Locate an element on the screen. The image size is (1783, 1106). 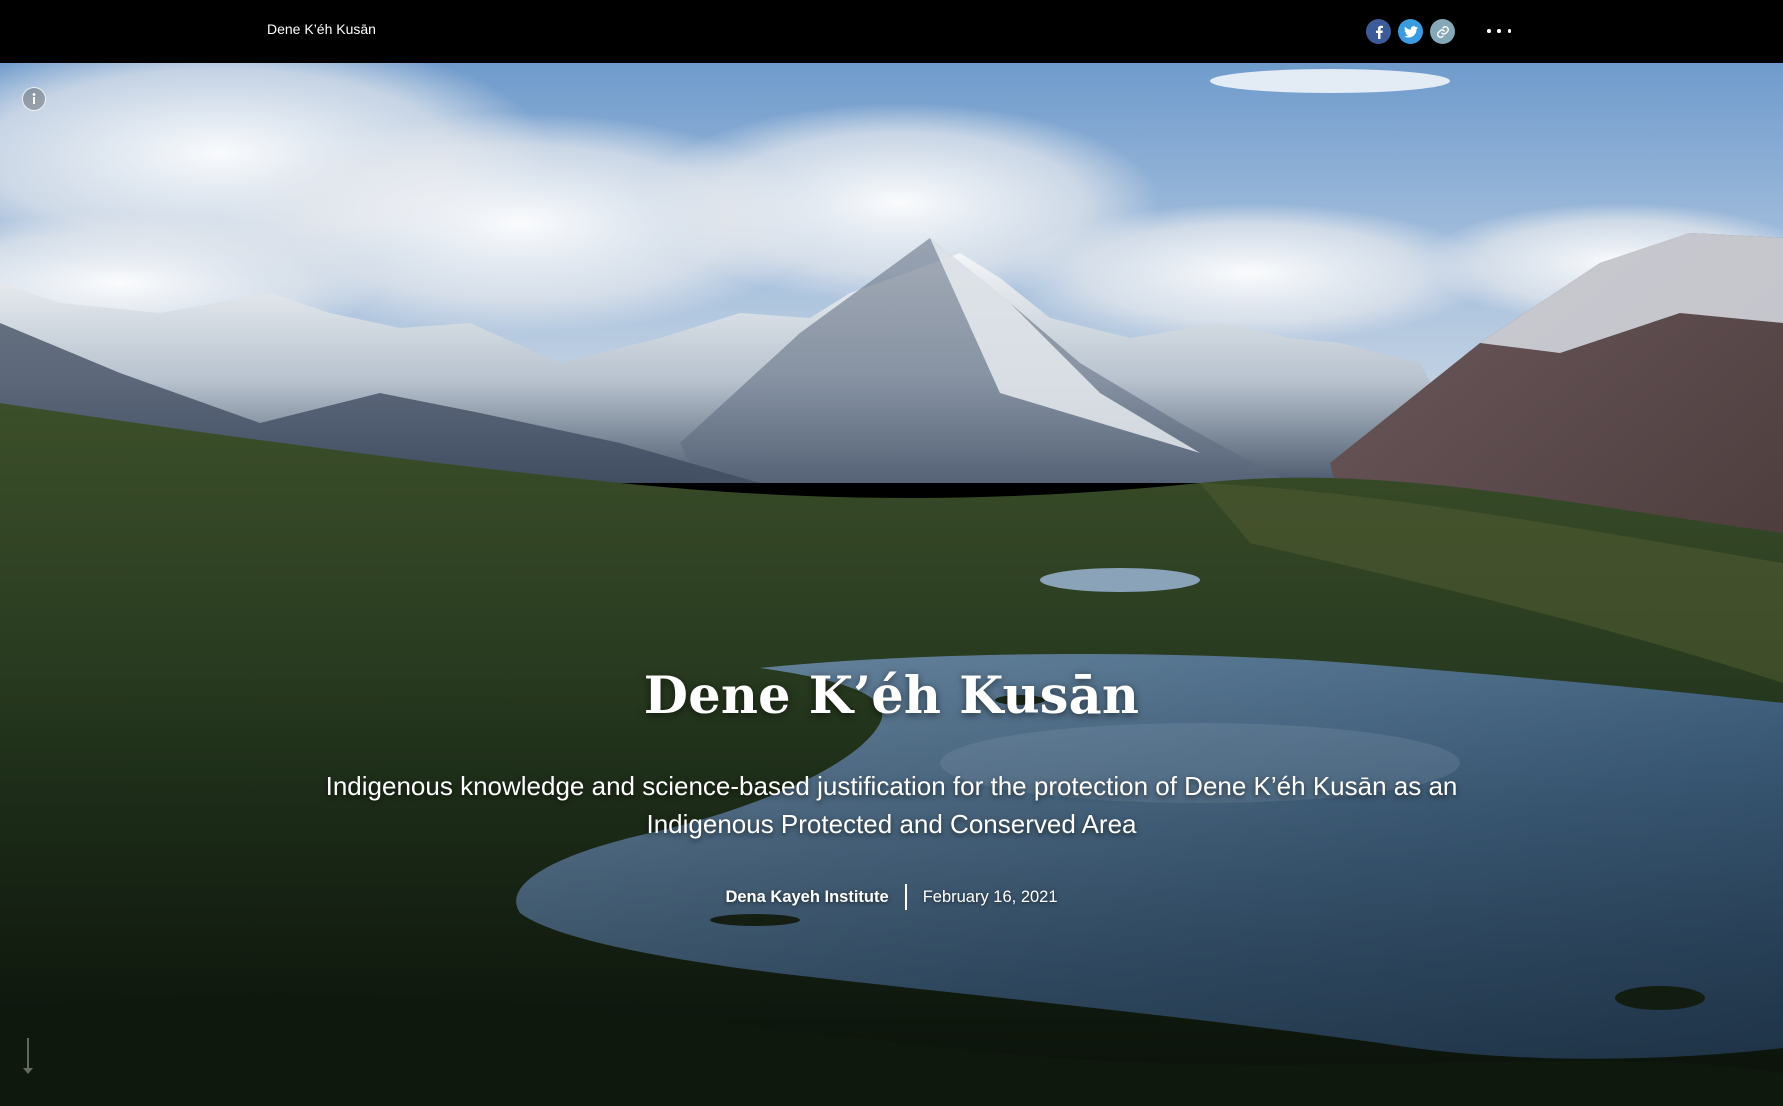
site-title: Dene K’éh Kusān is located at coordinates (321, 29).